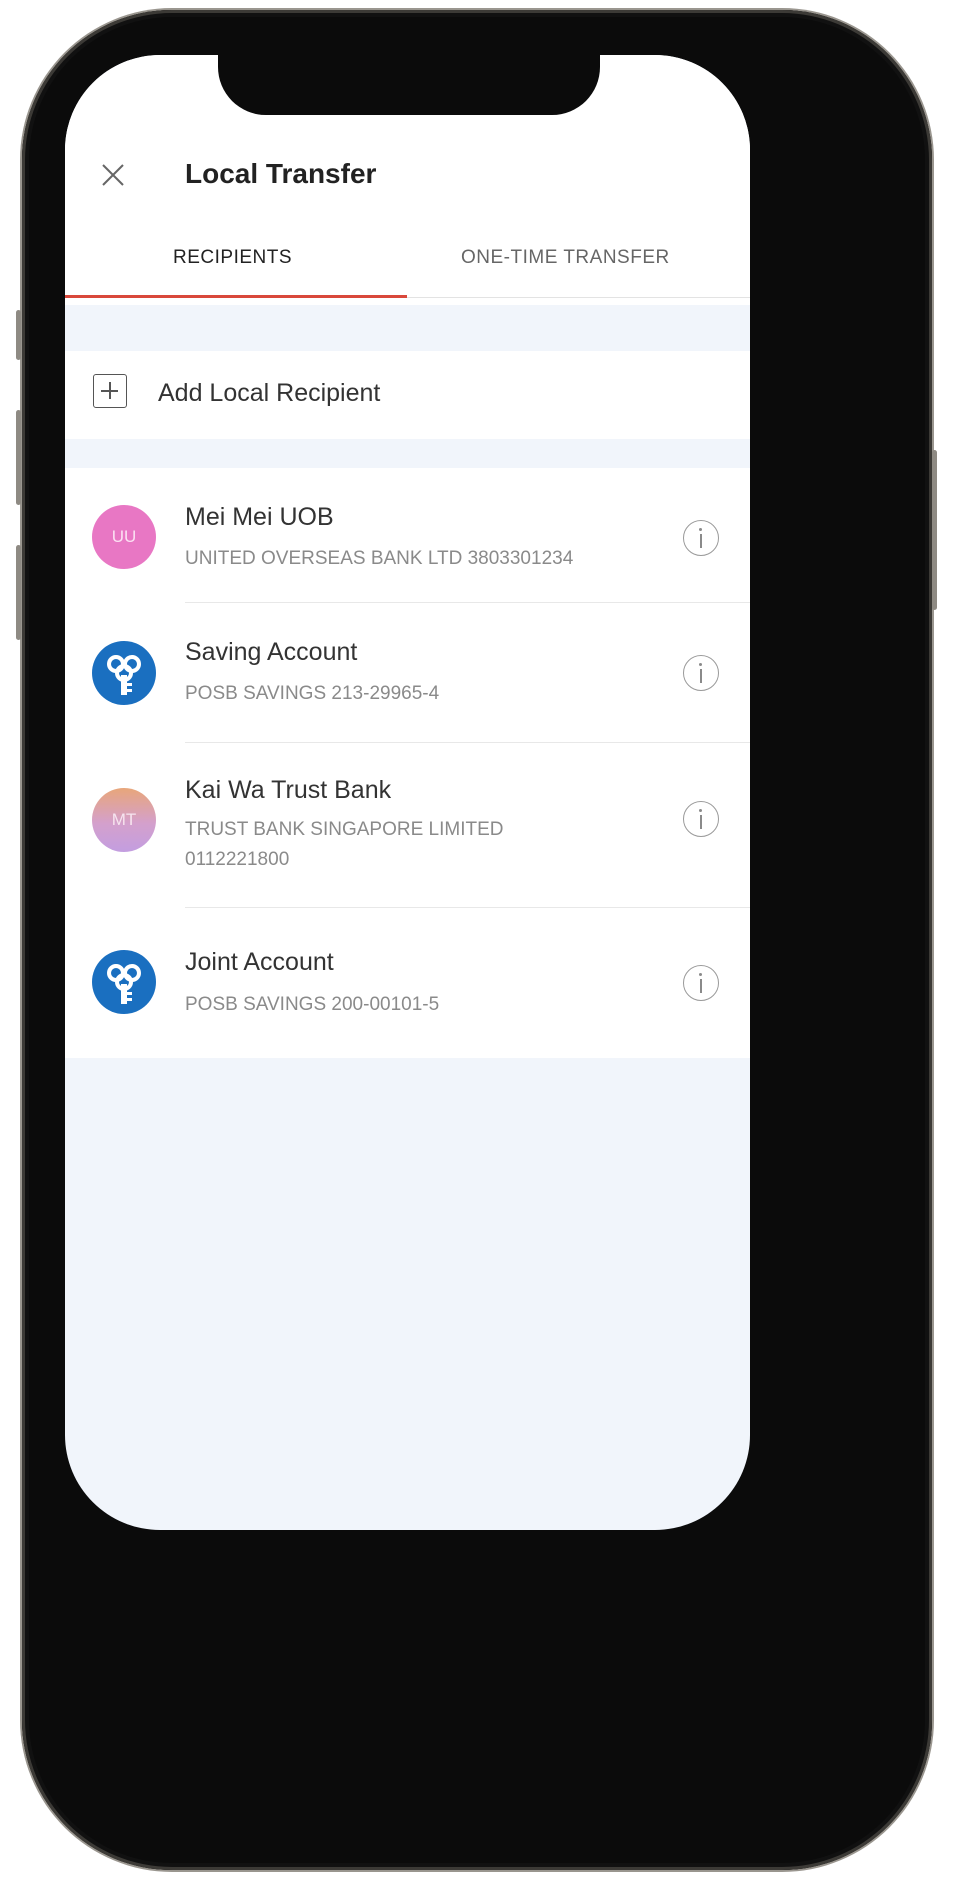 Image resolution: width=955 pixels, height=1880 pixels. What do you see at coordinates (236, 296) in the screenshot?
I see `active-tab-indicator` at bounding box center [236, 296].